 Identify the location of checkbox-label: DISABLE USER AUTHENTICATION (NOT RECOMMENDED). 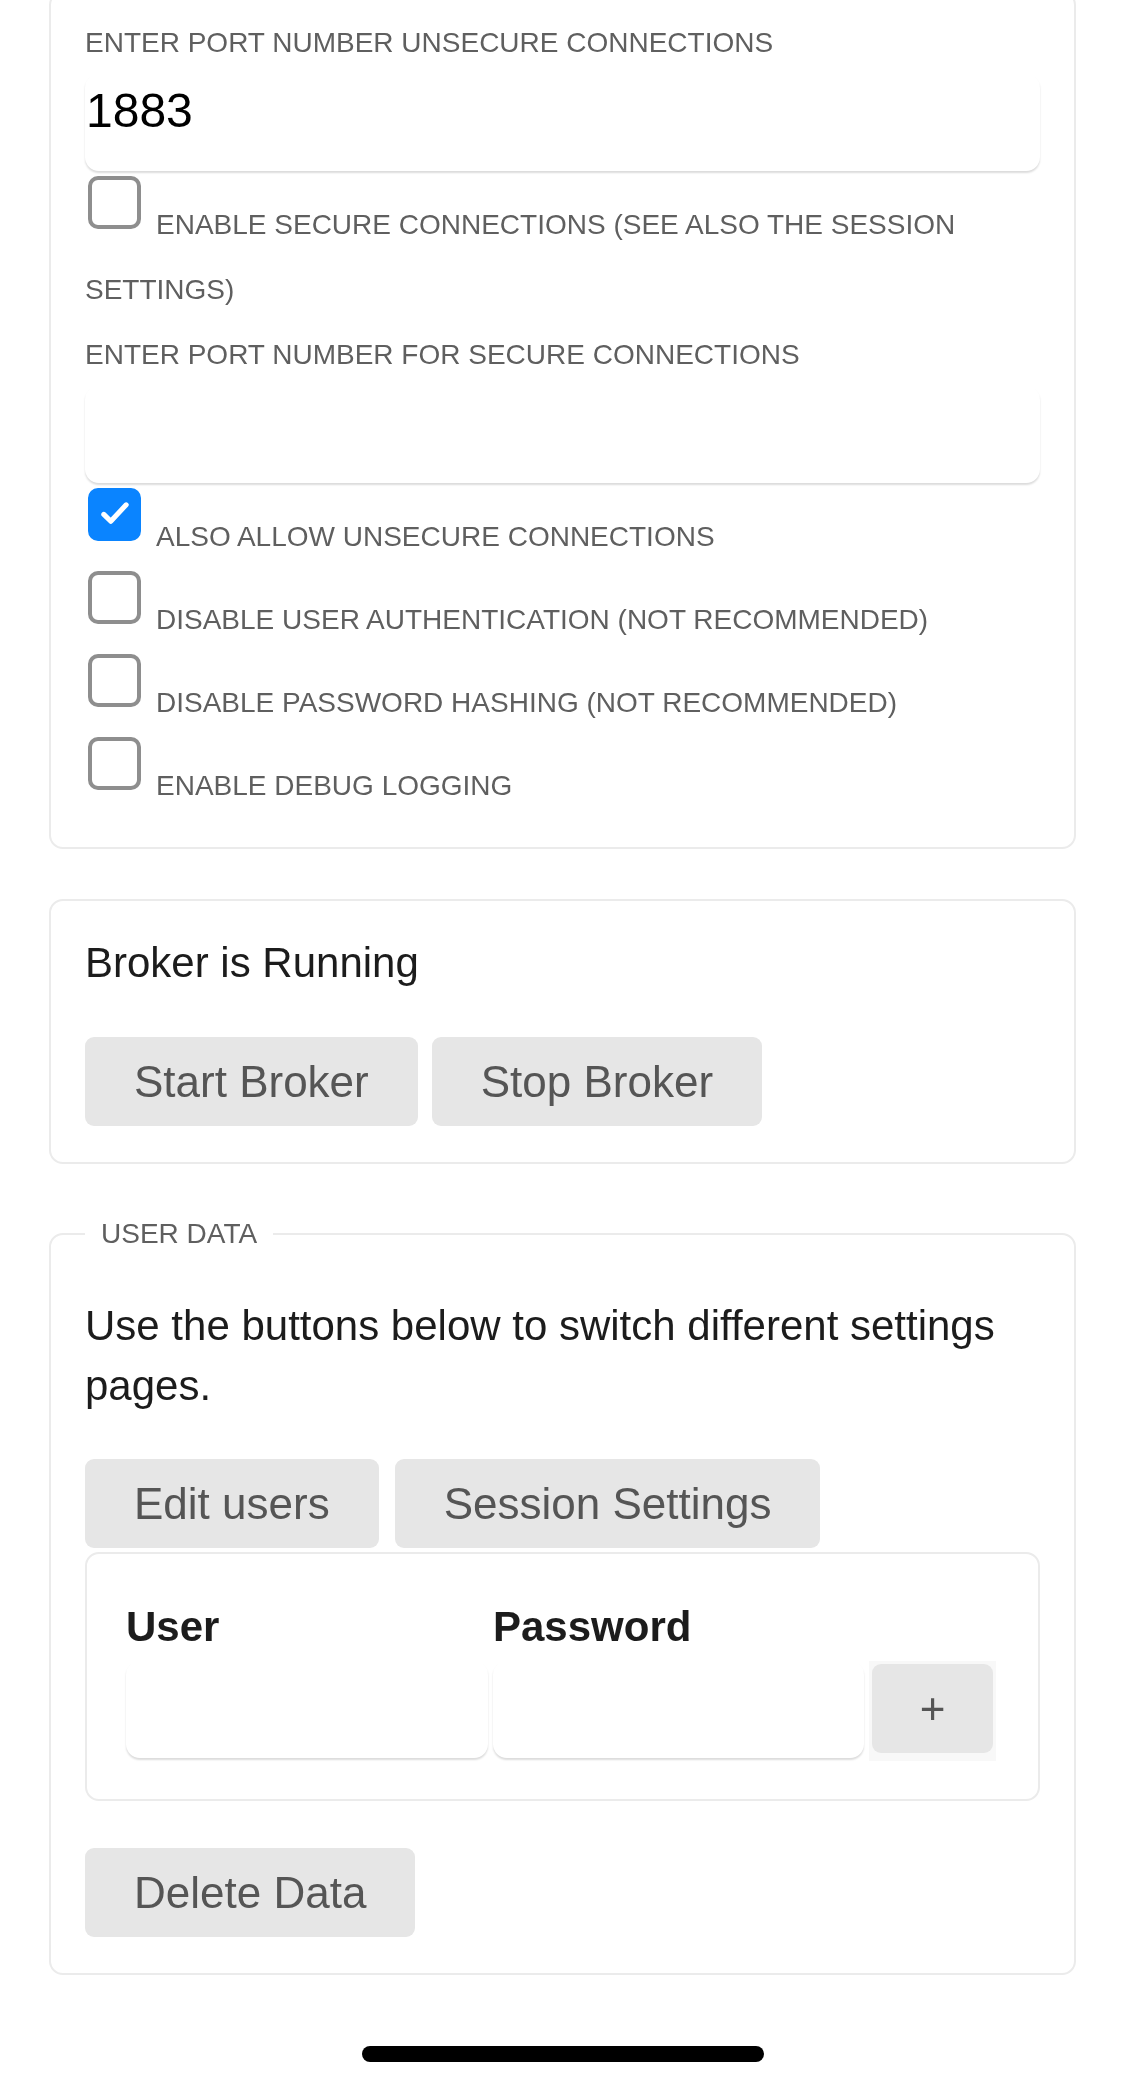
(542, 619).